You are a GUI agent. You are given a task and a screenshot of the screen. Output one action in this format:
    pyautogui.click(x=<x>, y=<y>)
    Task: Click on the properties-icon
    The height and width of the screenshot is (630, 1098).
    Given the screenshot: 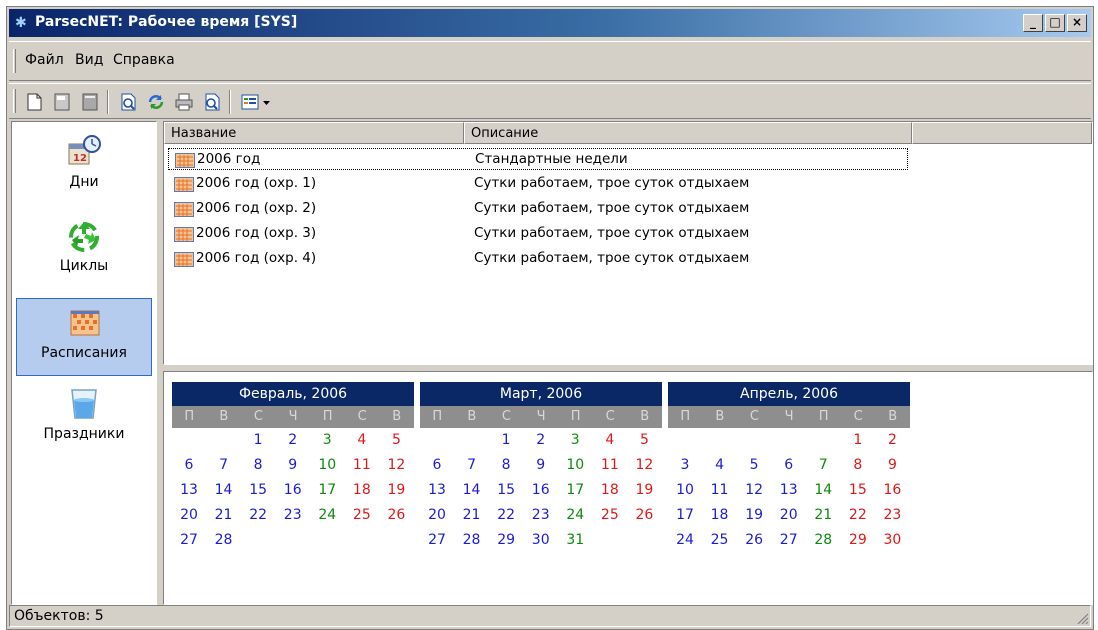 What is the action you would take?
    pyautogui.click(x=62, y=102)
    